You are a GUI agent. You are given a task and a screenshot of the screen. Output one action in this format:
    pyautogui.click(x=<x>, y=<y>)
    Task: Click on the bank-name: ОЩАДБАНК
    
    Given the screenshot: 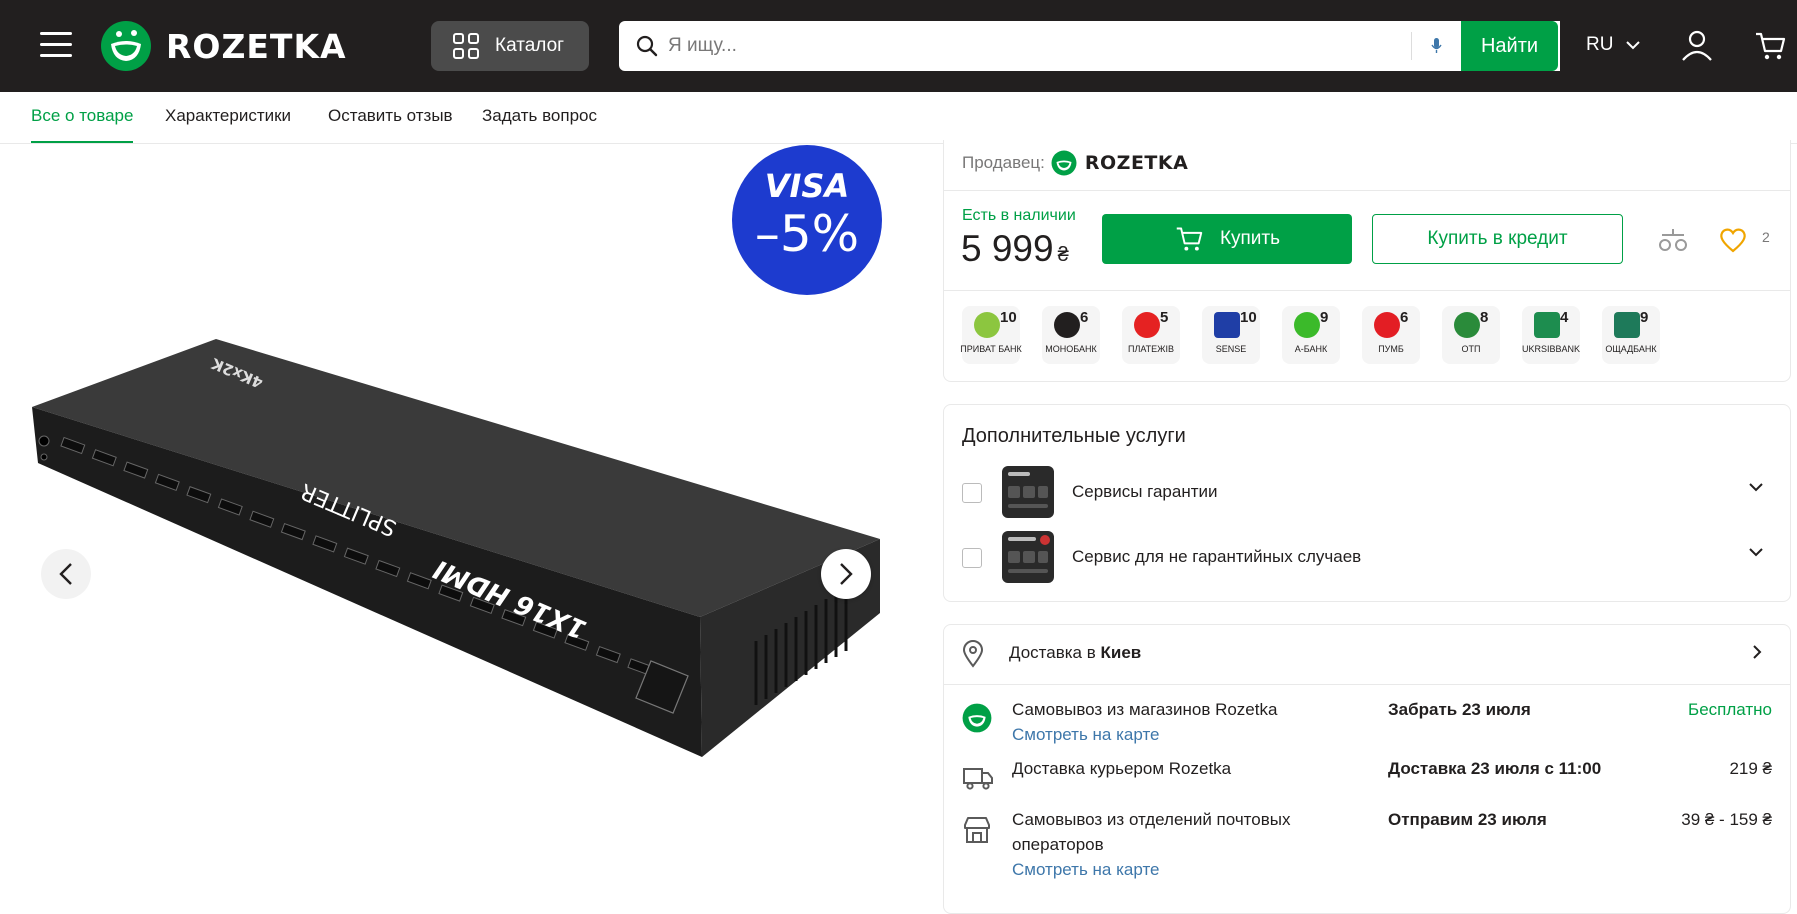 What is the action you would take?
    pyautogui.click(x=1631, y=349)
    